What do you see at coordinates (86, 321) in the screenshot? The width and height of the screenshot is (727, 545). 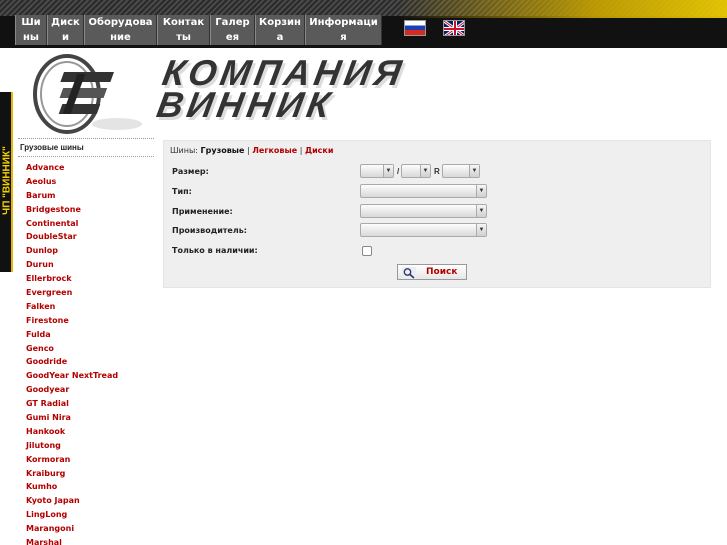 I see `brand-link: Firestone` at bounding box center [86, 321].